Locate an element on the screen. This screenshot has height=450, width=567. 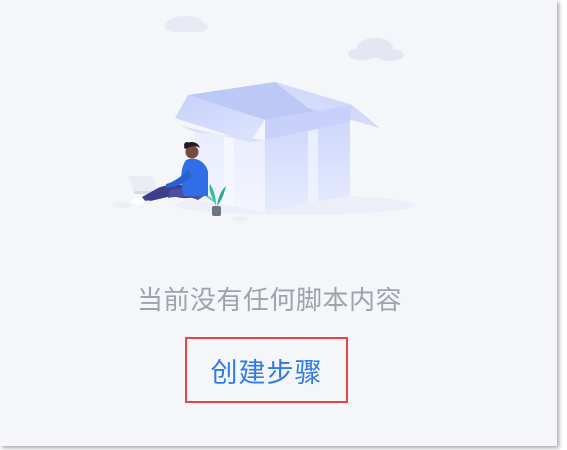
create-step-button: 创建步骤 is located at coordinates (266, 370).